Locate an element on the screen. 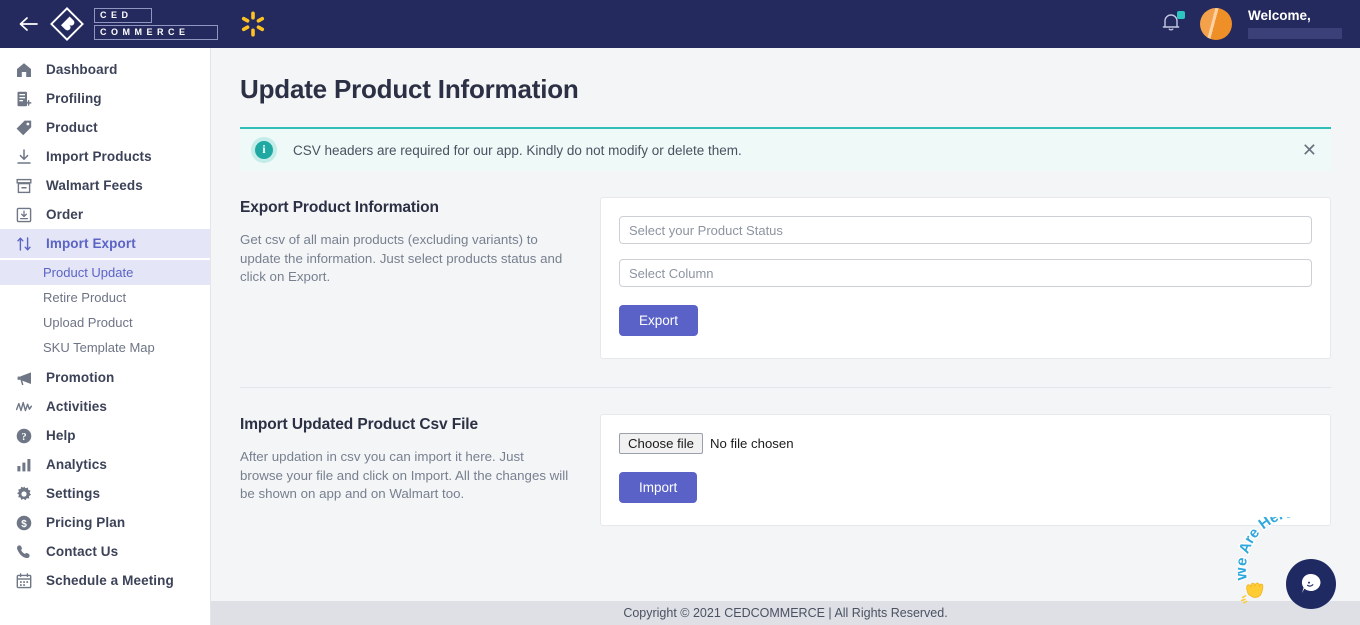 This screenshot has width=1360, height=625. page-title: Update Product Information is located at coordinates (409, 89).